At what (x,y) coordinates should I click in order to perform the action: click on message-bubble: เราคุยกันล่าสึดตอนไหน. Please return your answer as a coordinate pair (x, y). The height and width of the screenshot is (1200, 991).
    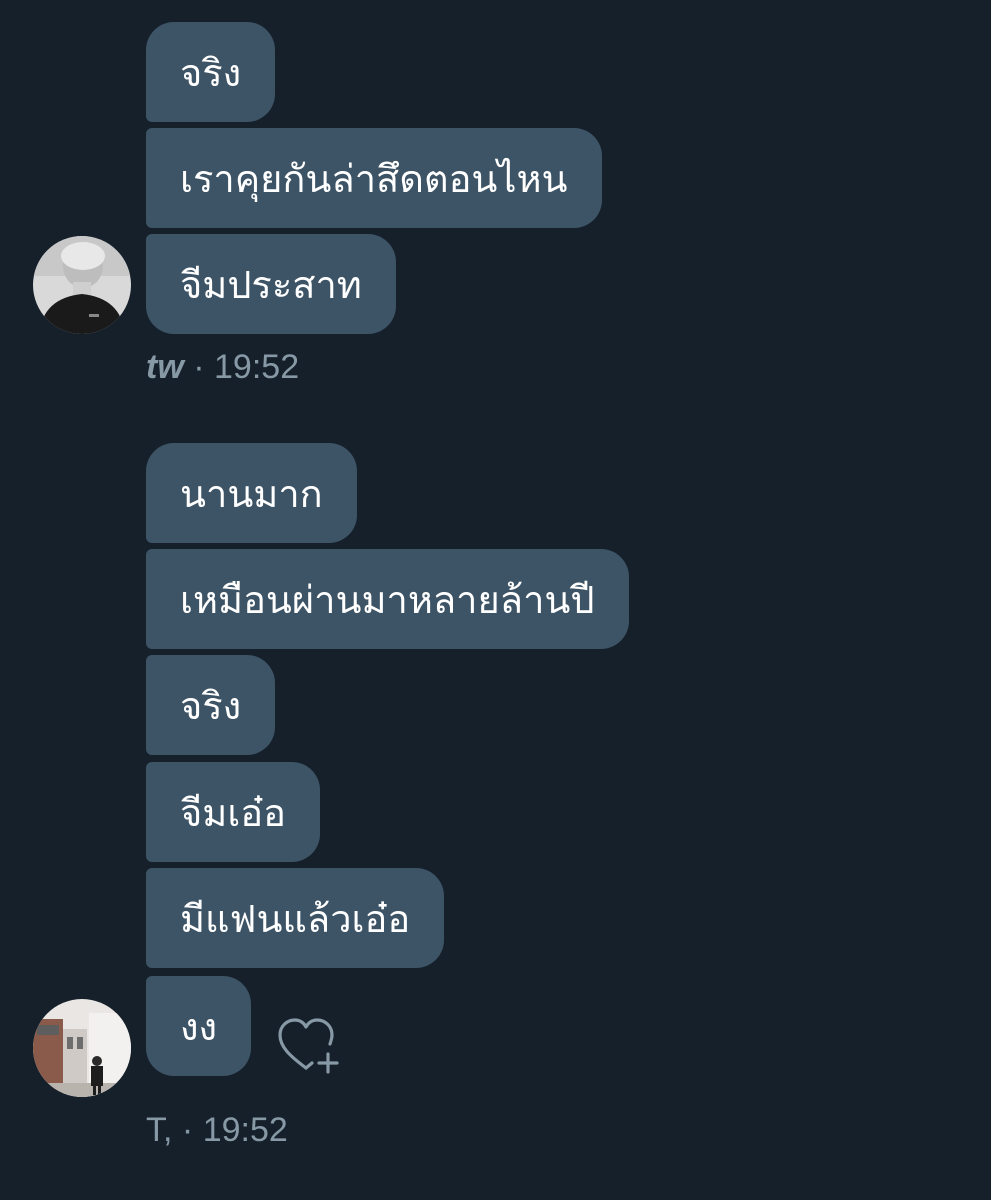
    Looking at the image, I should click on (374, 178).